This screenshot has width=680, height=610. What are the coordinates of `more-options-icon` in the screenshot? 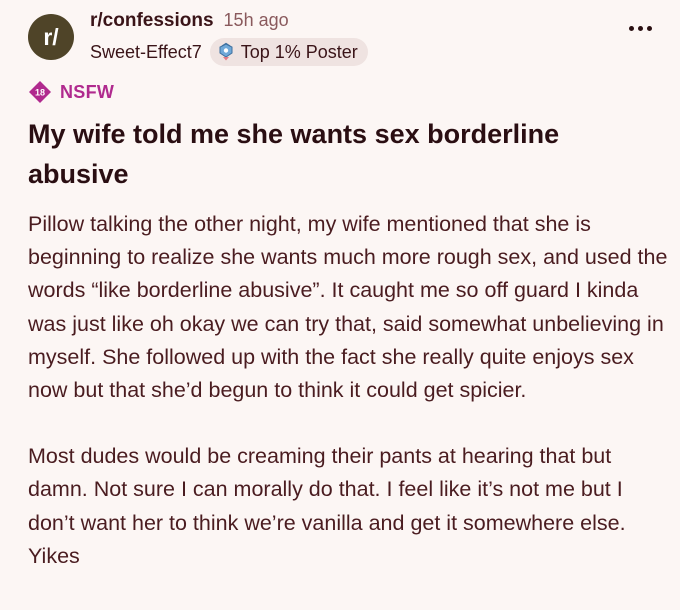 It's located at (640, 28).